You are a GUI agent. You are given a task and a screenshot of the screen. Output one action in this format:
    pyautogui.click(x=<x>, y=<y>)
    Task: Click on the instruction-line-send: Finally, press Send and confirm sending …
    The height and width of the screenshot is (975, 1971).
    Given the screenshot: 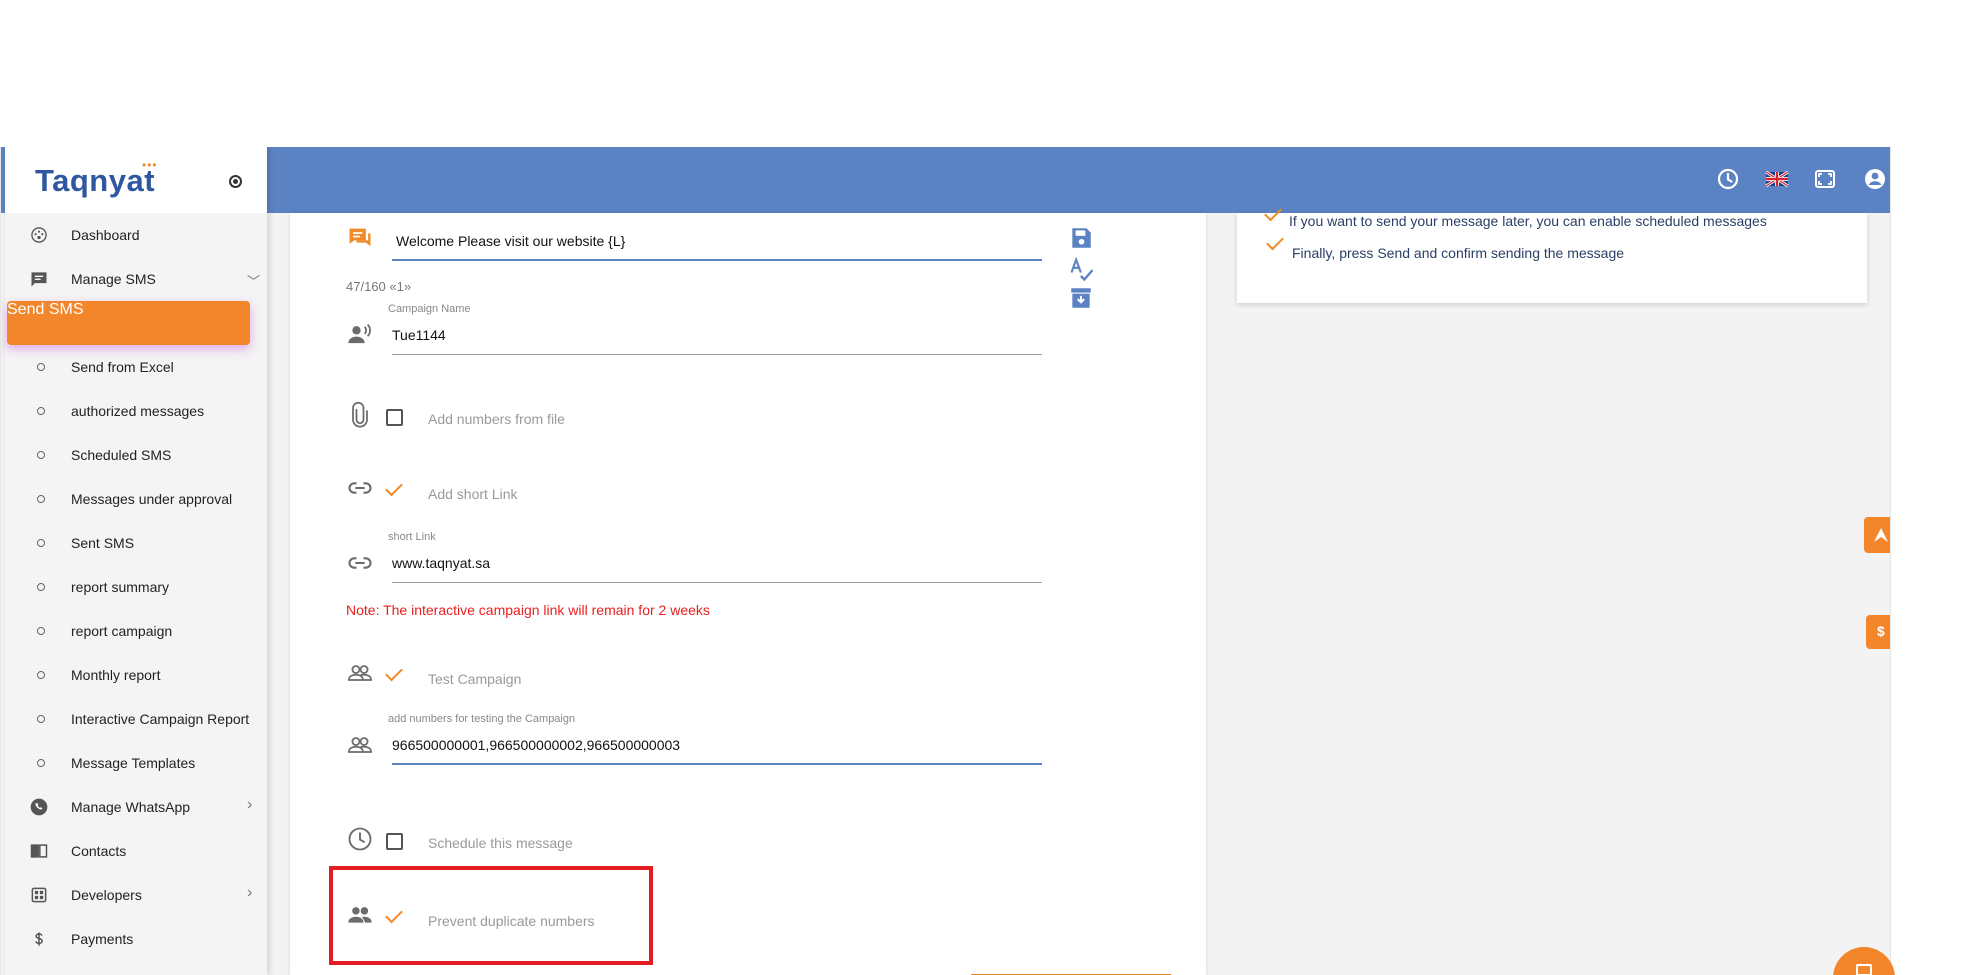 What is the action you would take?
    pyautogui.click(x=1458, y=253)
    